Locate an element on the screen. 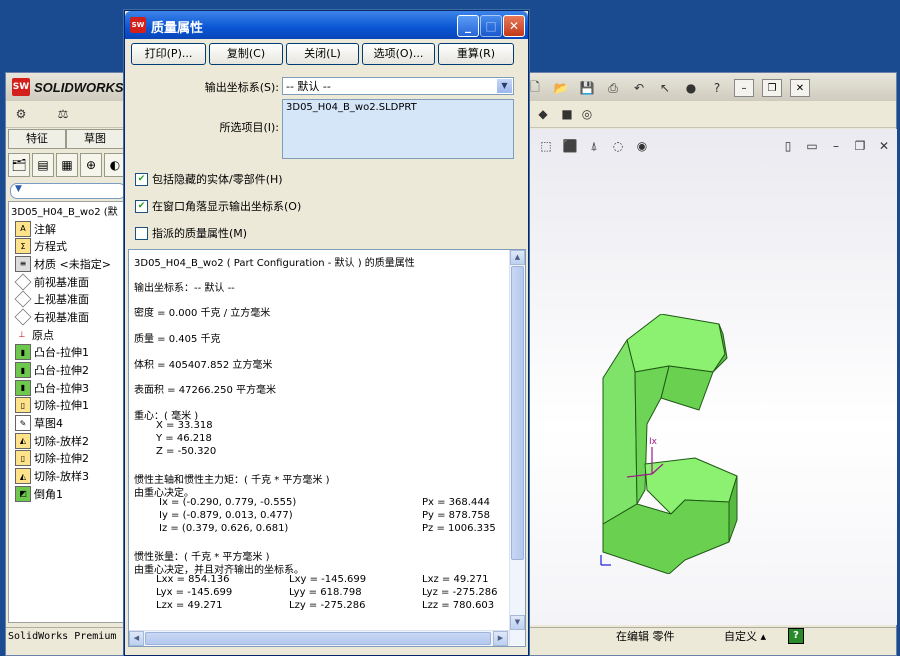  tree-root-part: 3D05_H04_B_wo2 (默 is located at coordinates (68, 211).